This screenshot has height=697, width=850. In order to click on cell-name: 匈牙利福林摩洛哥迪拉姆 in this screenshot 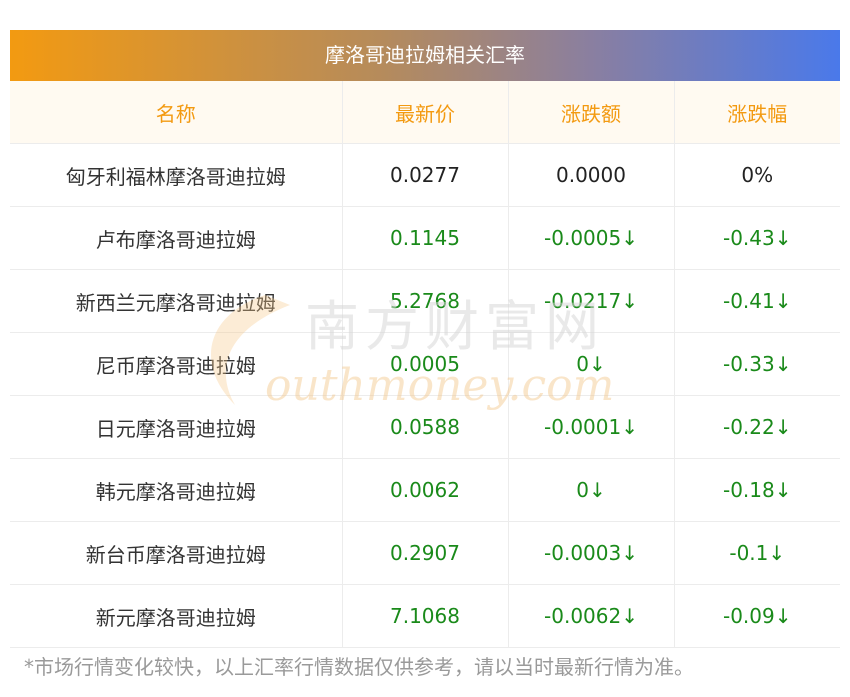, I will do `click(176, 175)`.